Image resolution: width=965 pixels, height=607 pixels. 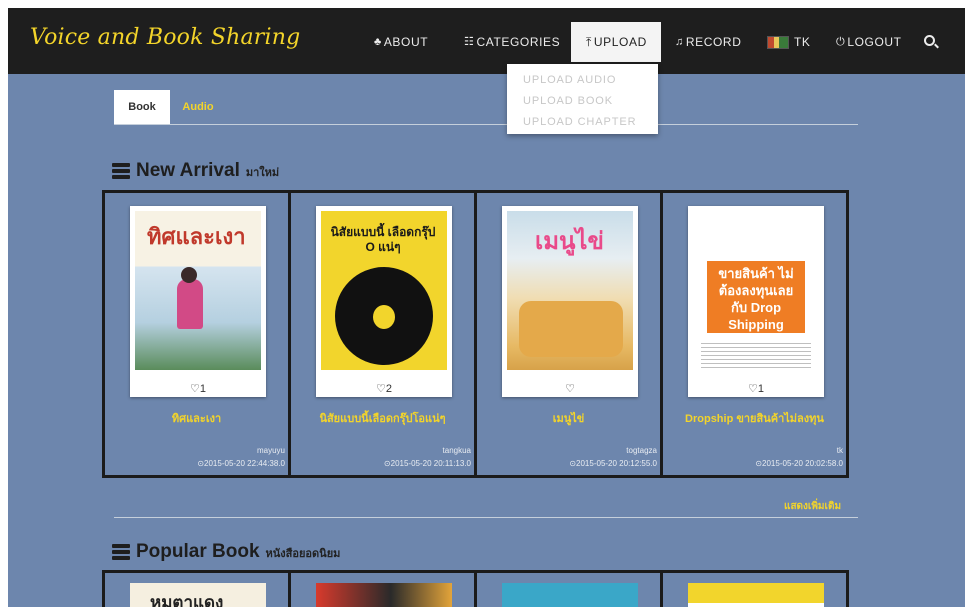 What do you see at coordinates (929, 40) in the screenshot?
I see `search-icon` at bounding box center [929, 40].